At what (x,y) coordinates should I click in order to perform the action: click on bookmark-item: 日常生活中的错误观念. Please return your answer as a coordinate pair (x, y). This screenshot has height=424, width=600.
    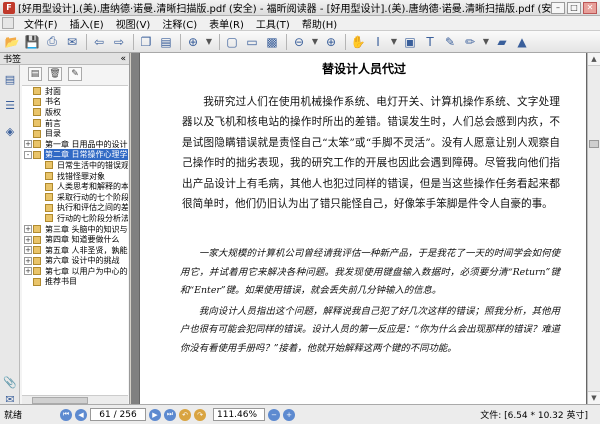
    Looking at the image, I should click on (75, 165).